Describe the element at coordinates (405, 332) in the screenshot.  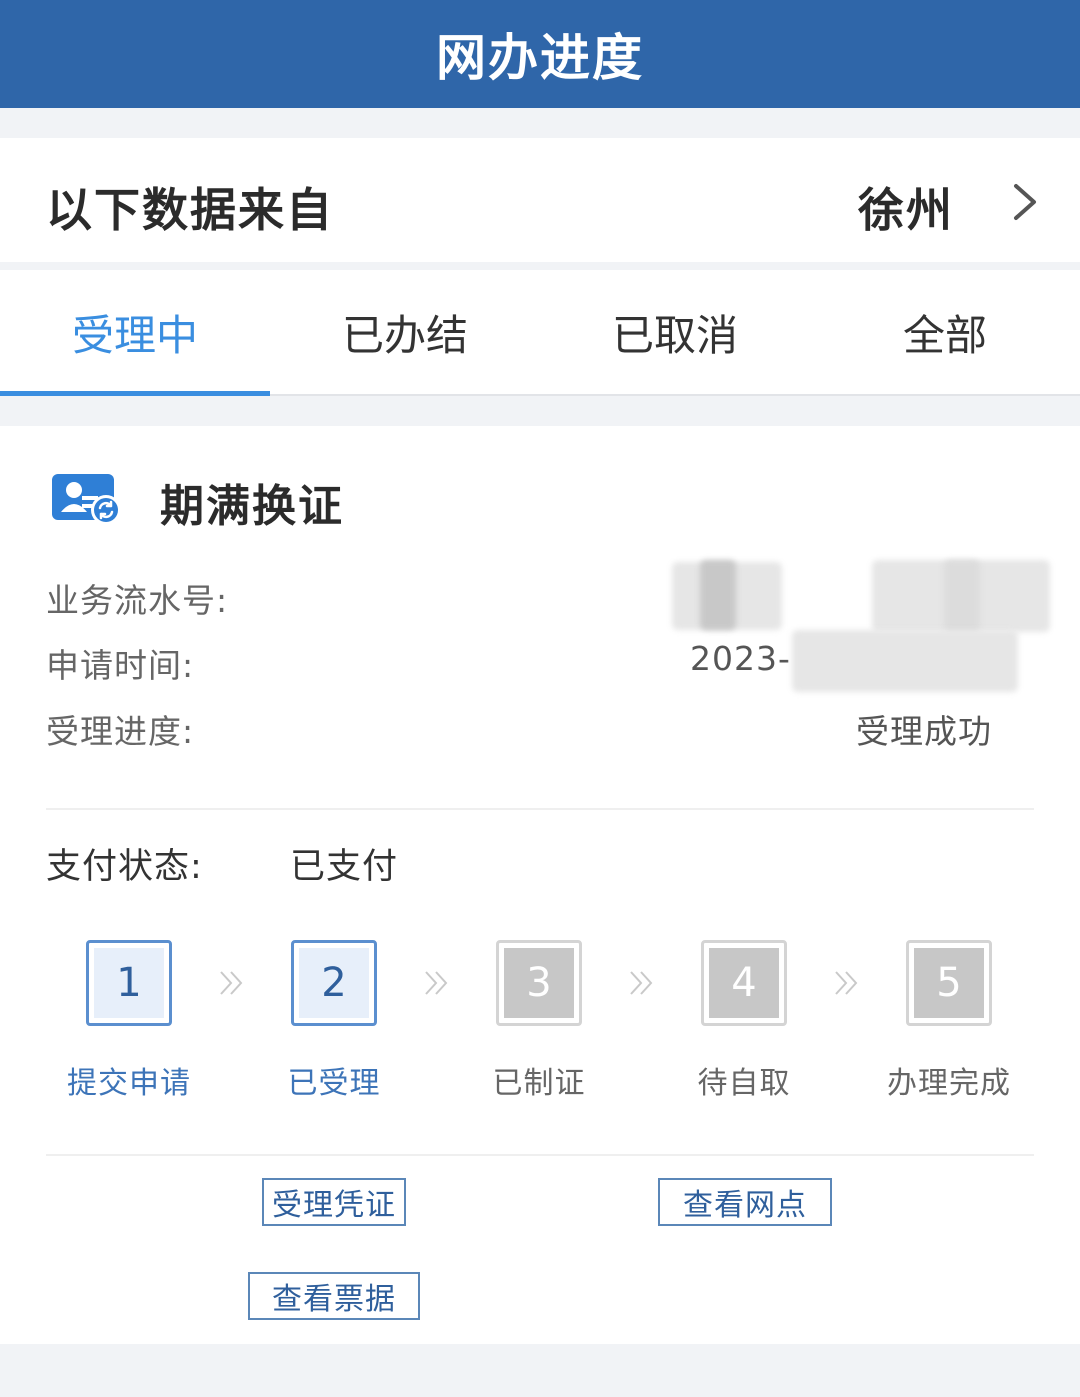
I see `tab-completed: 已办结` at that location.